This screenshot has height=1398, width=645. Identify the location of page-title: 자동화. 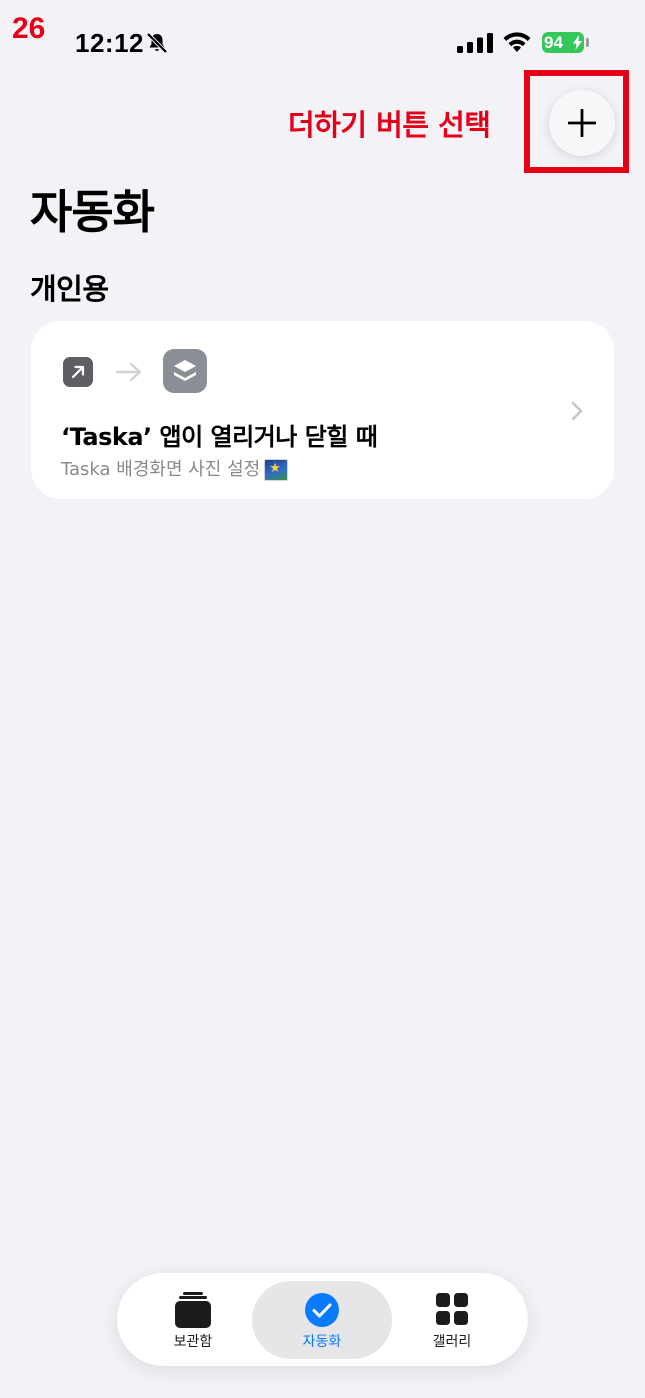
(92, 212).